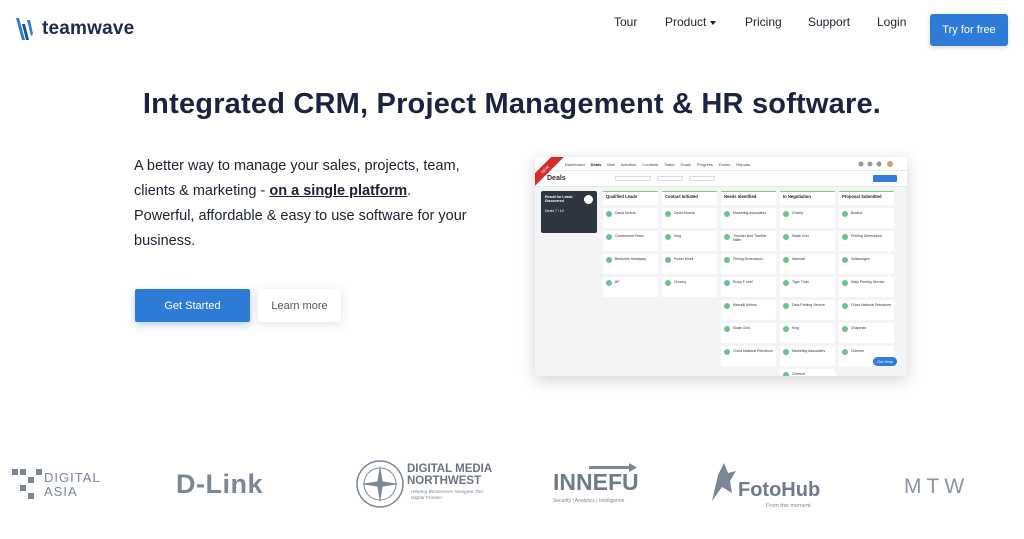  What do you see at coordinates (569, 212) in the screenshot?
I see `leads-tooltip: Result for Leads Discovered Deals 7 / 10` at bounding box center [569, 212].